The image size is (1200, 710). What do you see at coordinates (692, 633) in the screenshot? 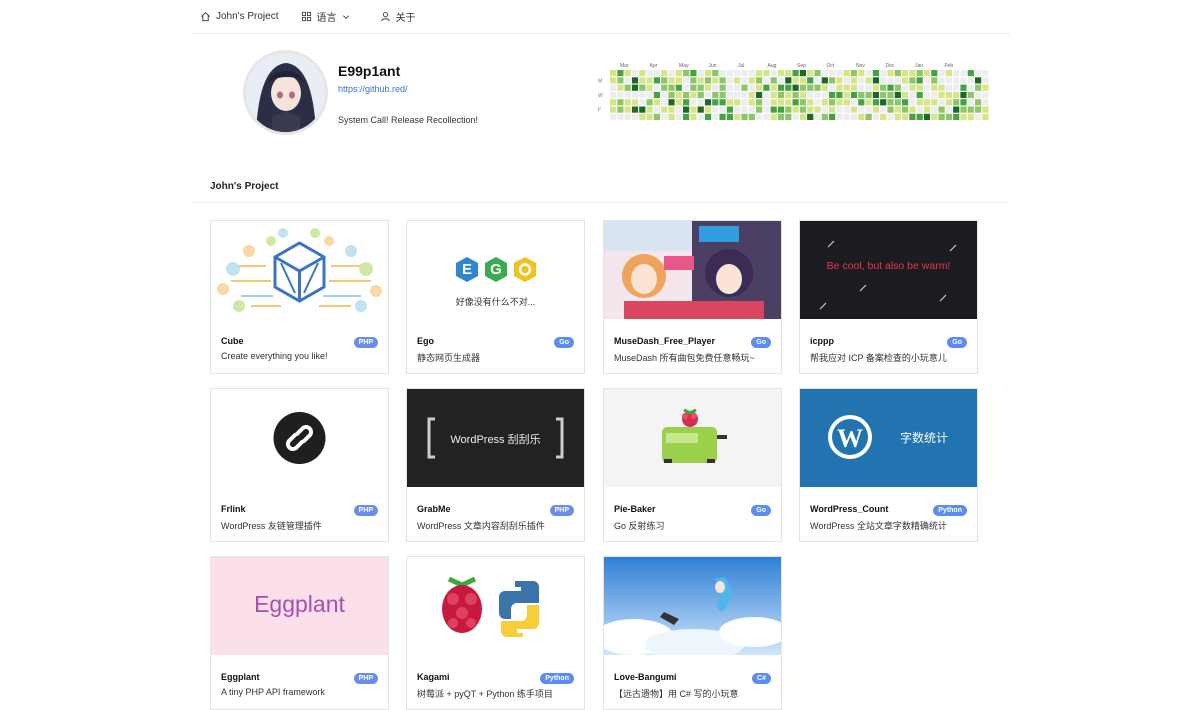
I see `project-card-love-bangumi: Love-Bangumi C# 【远古遗物】用 C# 写的小玩意` at bounding box center [692, 633].